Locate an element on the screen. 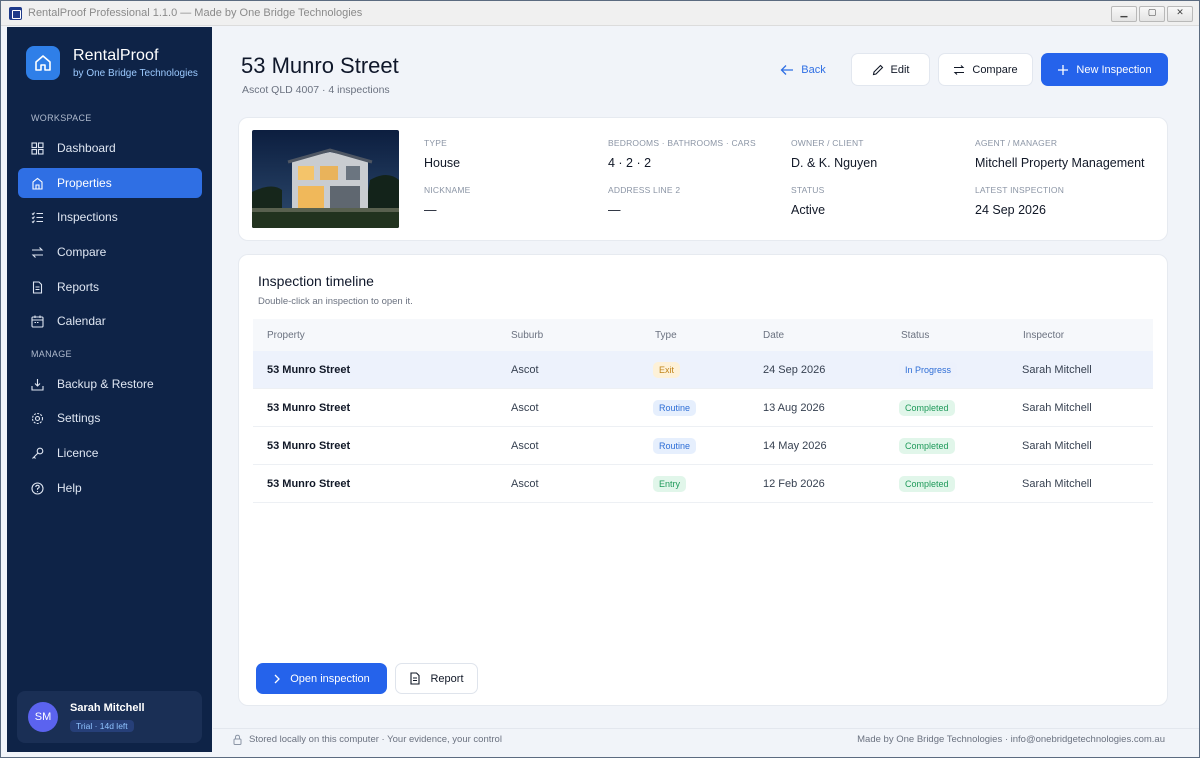 This screenshot has height=758, width=1200. cell-date: 13 Aug 2026 is located at coordinates (794, 407).